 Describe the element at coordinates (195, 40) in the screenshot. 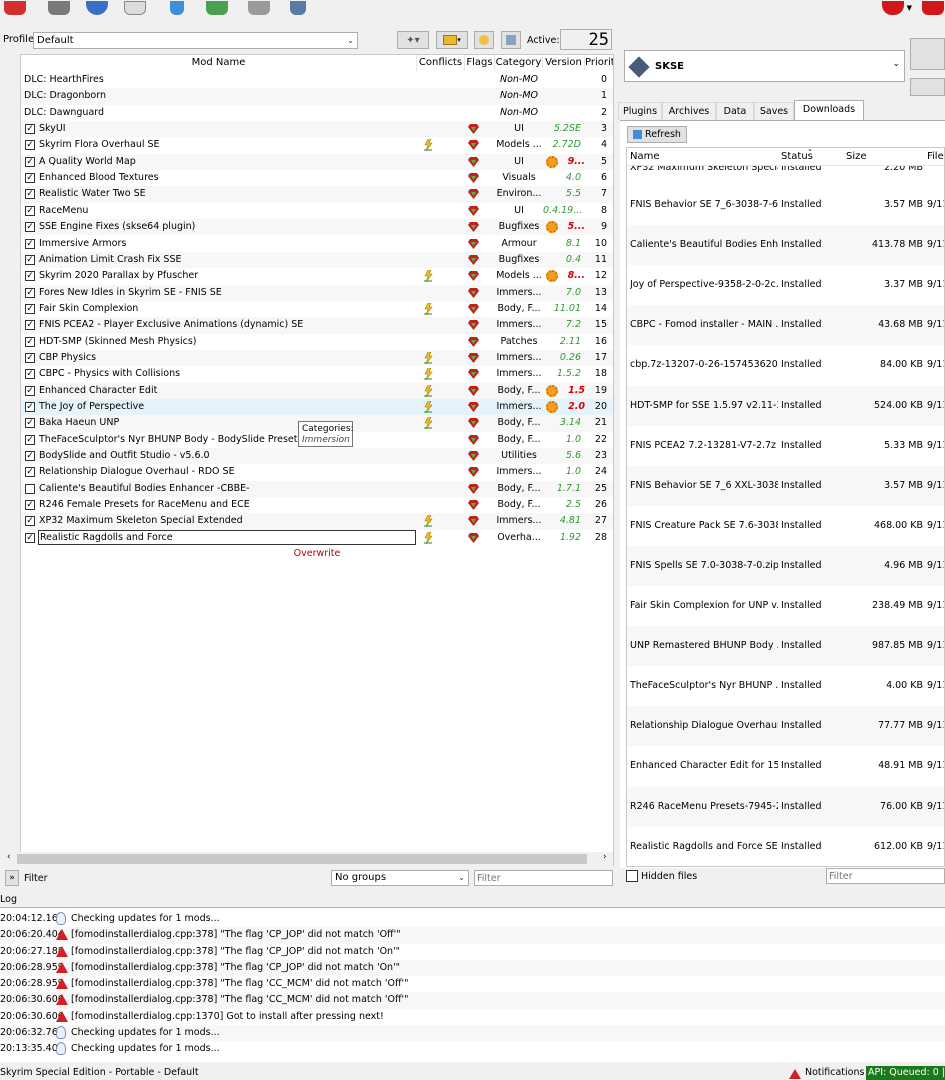

I see `profile-select: Default ⌄` at that location.